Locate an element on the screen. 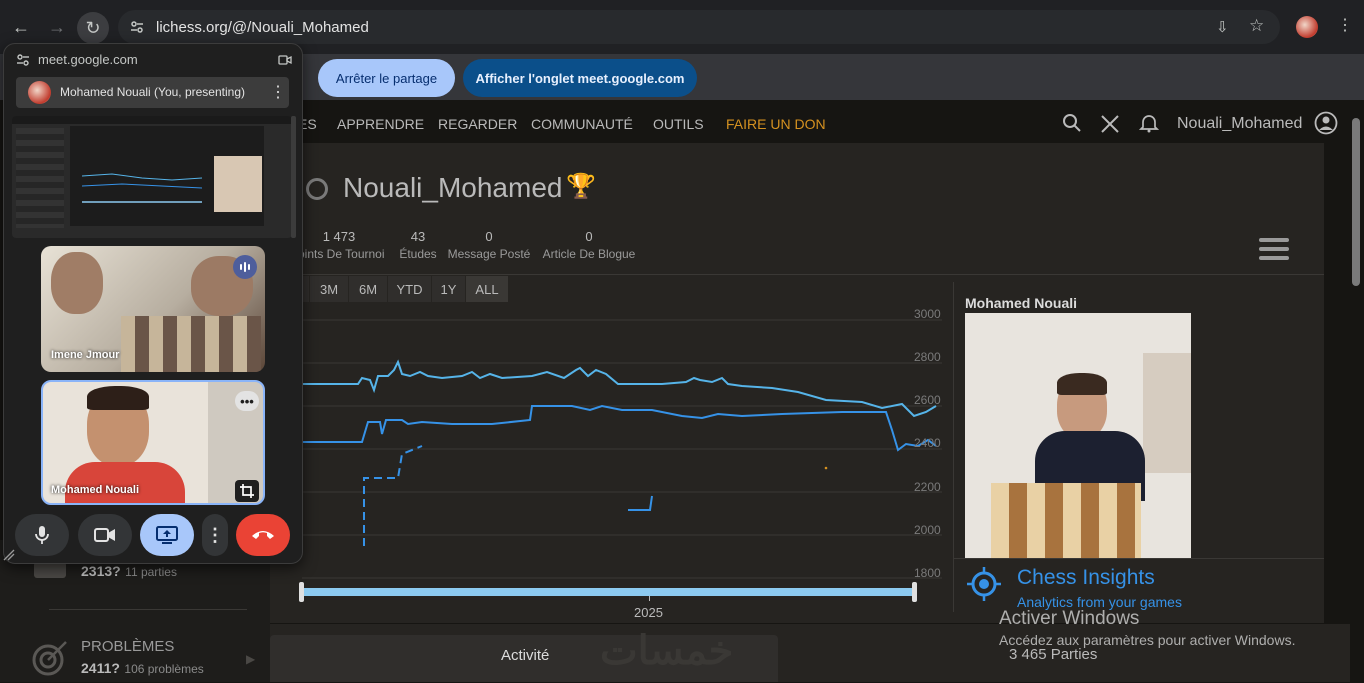 The image size is (1364, 683). present-screen-button is located at coordinates (167, 535).